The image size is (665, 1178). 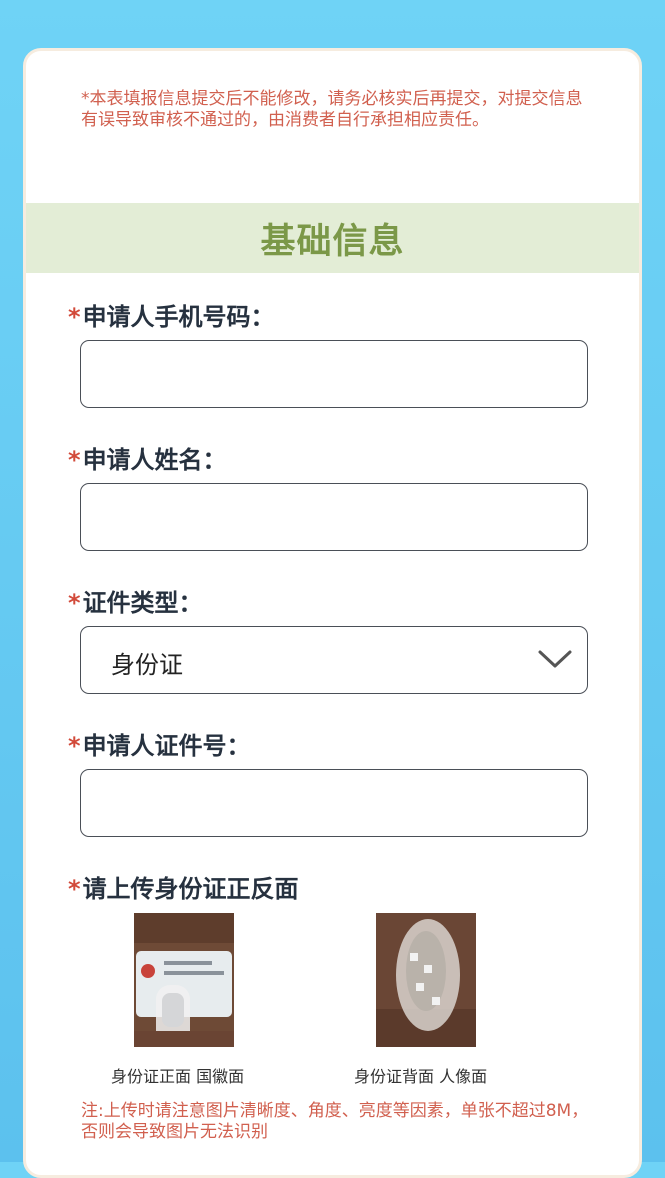 What do you see at coordinates (334, 803) in the screenshot?
I see `id-number-input` at bounding box center [334, 803].